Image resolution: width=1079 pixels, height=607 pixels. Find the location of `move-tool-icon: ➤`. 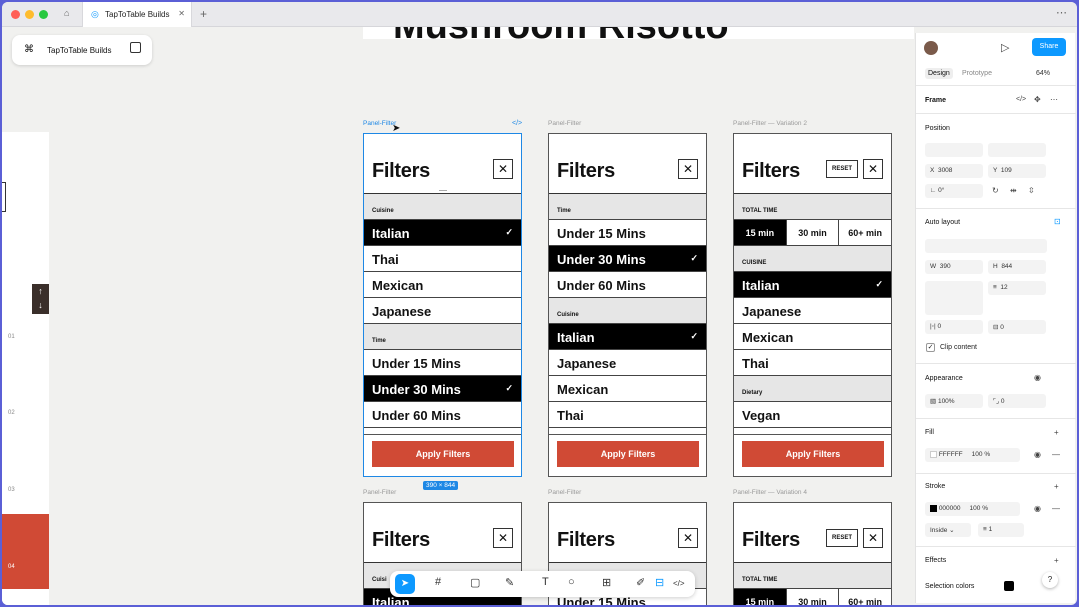

move-tool-icon: ➤ is located at coordinates (405, 584).